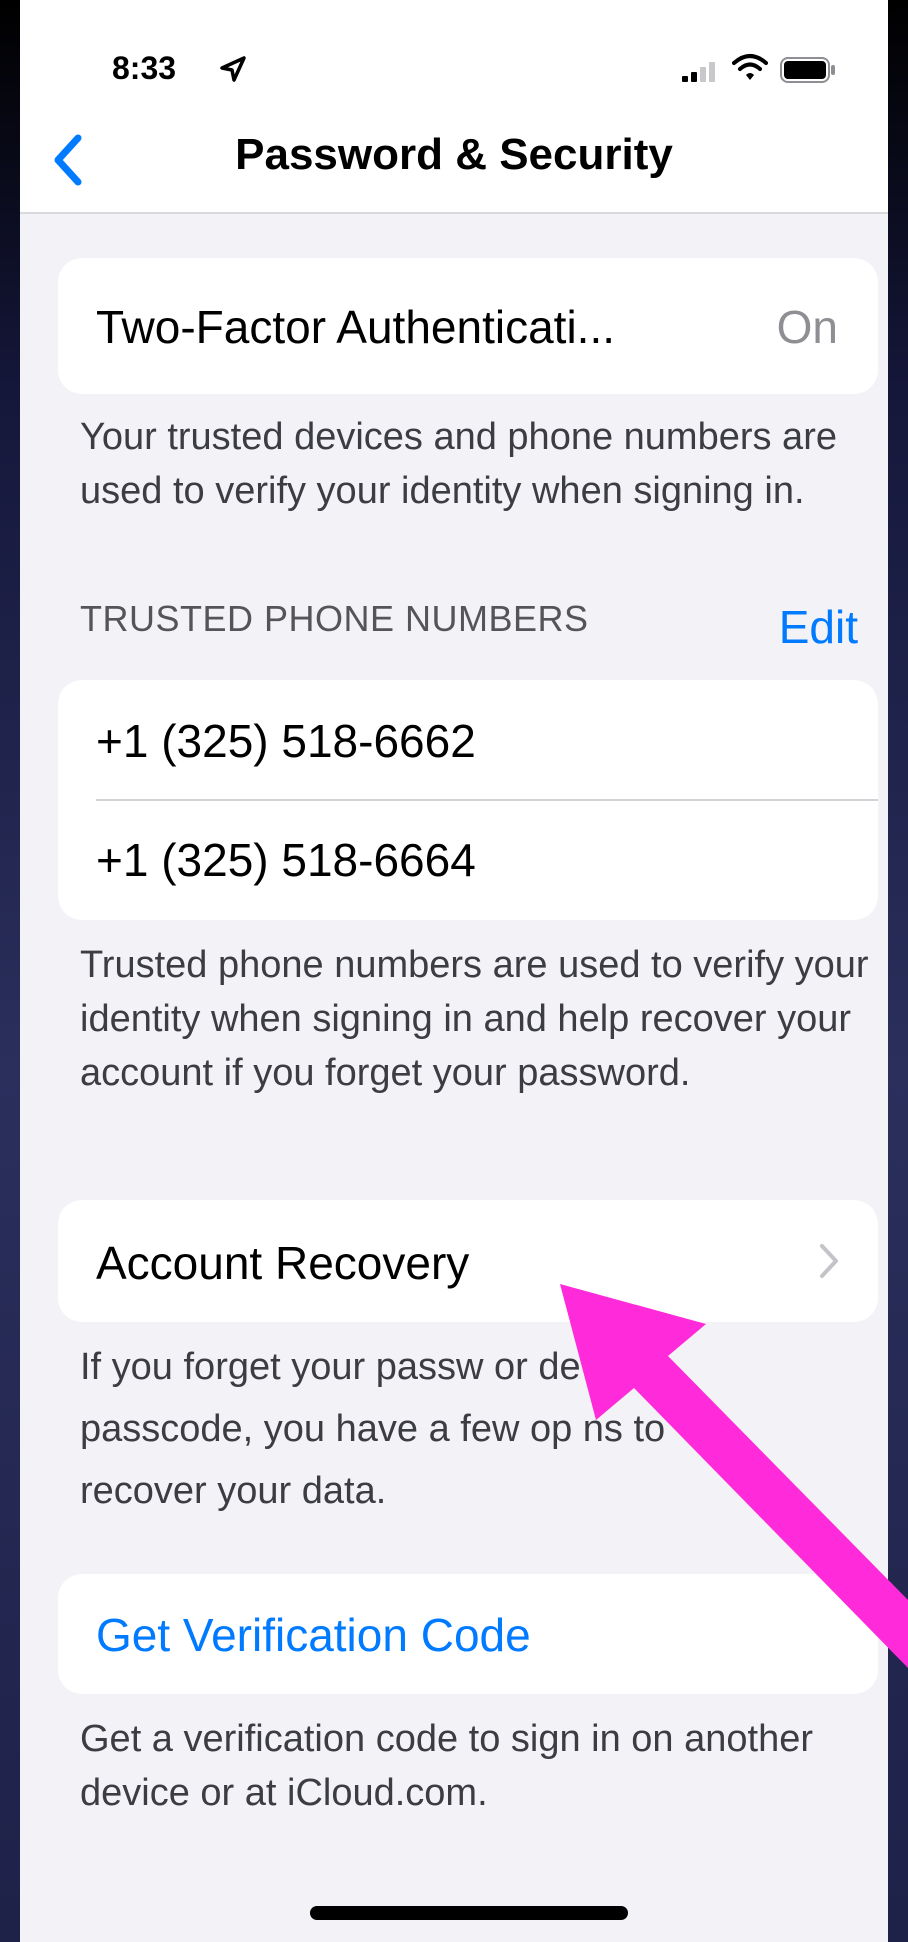 This screenshot has height=1942, width=908. Describe the element at coordinates (364, 1367) in the screenshot. I see `description-line: If you forget your passw or device` at that location.